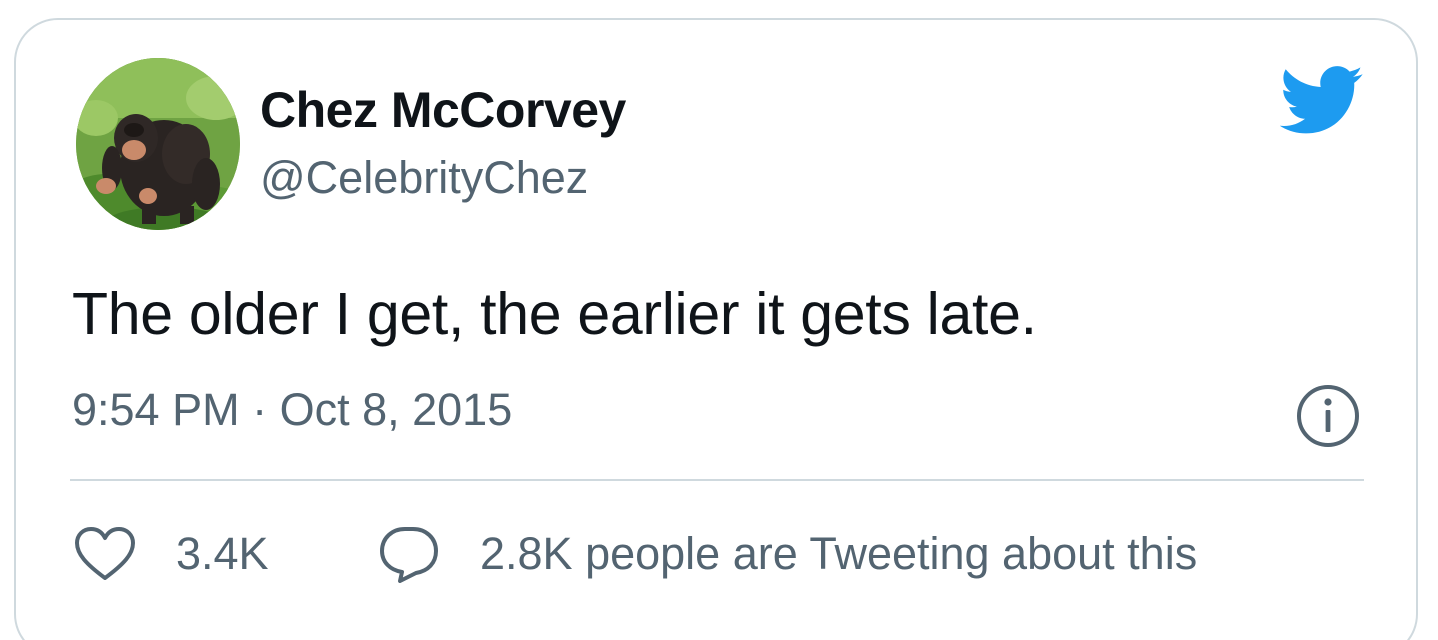 The image size is (1438, 640). I want to click on chimpanzee-avatar-image, so click(158, 144).